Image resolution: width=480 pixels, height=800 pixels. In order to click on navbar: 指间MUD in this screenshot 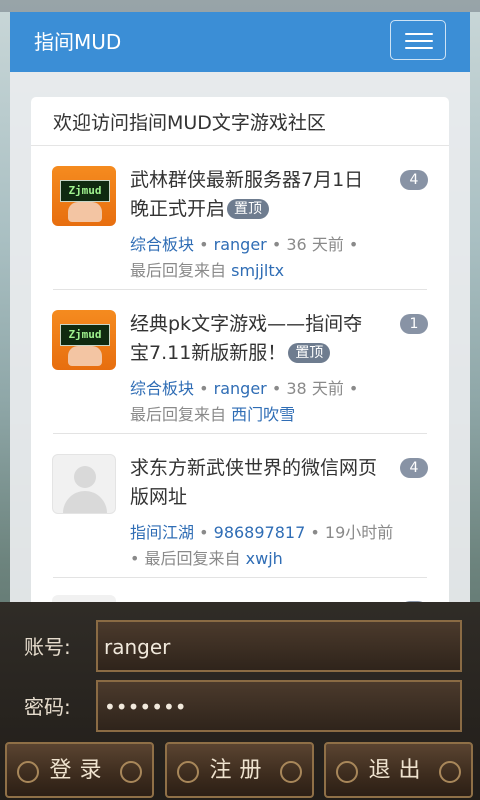, I will do `click(240, 42)`.